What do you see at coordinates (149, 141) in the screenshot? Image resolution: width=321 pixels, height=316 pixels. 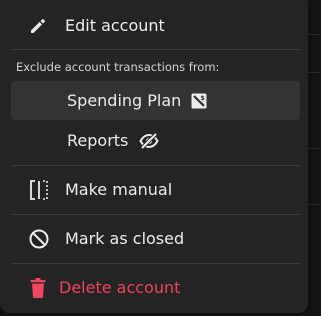 I see `eye-off-icon` at bounding box center [149, 141].